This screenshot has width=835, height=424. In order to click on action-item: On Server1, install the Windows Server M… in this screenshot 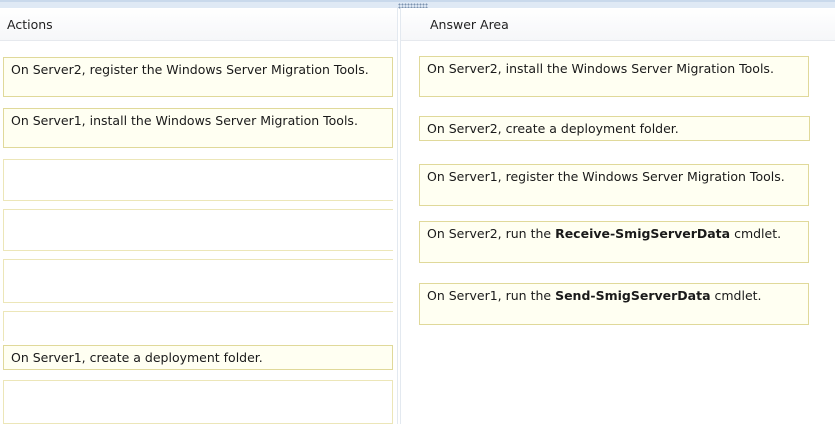, I will do `click(198, 128)`.